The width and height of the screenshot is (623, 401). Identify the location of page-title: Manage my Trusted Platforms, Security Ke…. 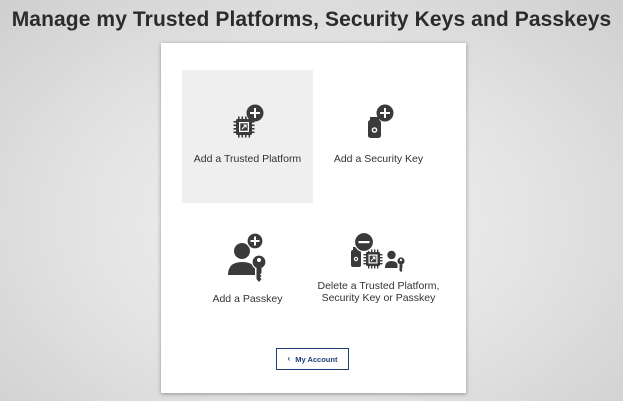
(311, 19).